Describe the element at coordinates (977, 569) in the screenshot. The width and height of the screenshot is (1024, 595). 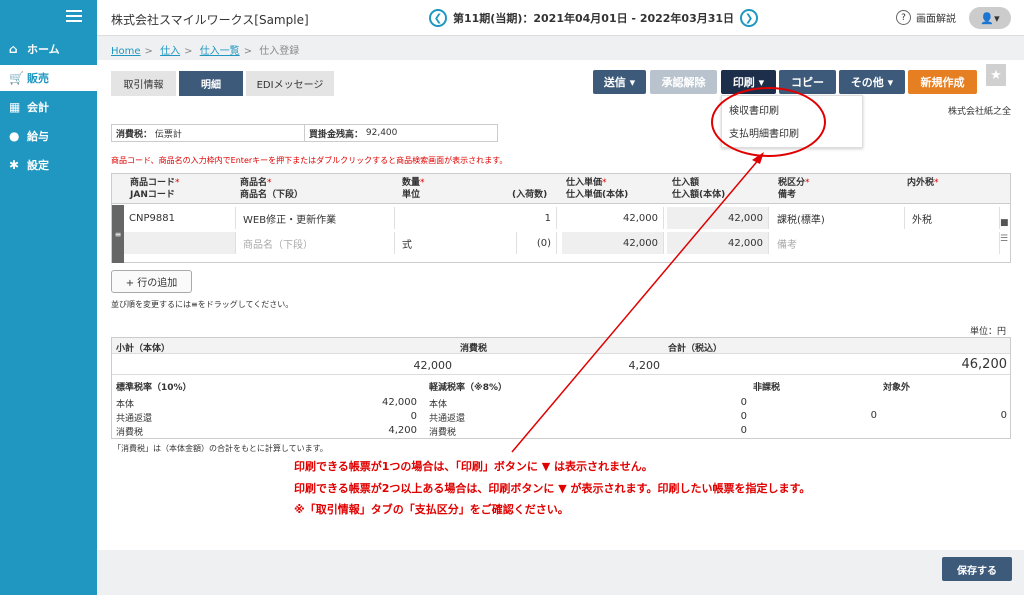
I see `save-button: 保存する` at that location.